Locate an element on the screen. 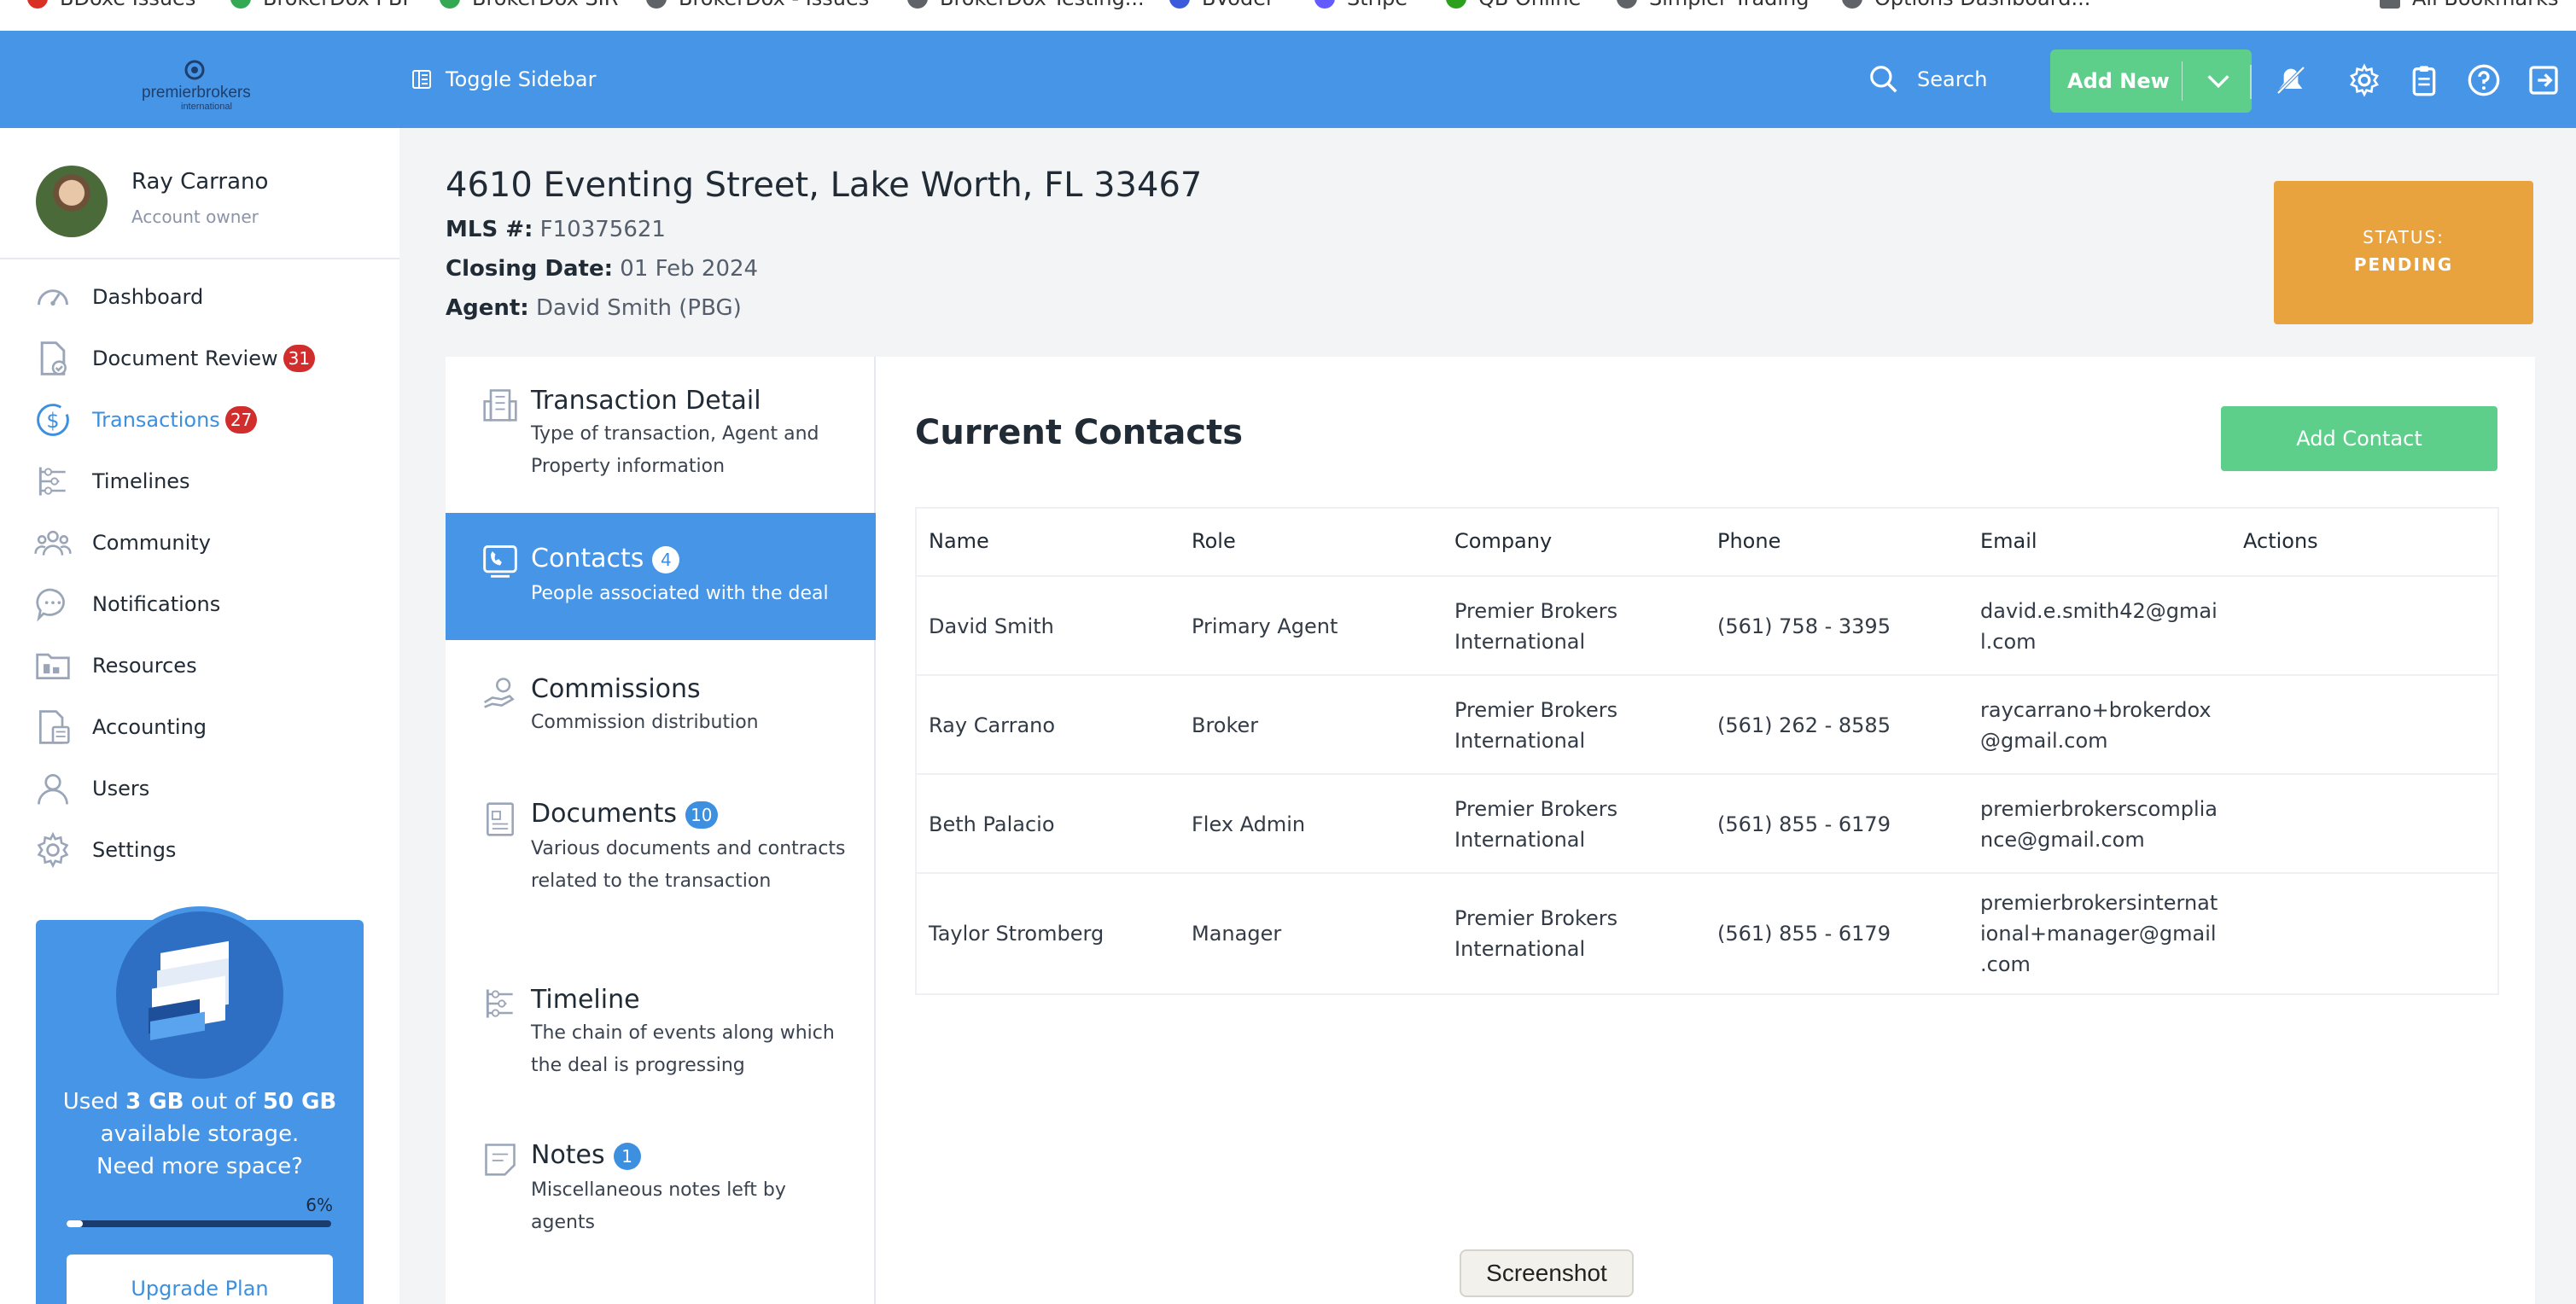 The width and height of the screenshot is (2576, 1304). sidebar-item-resources: Resources is located at coordinates (205, 666).